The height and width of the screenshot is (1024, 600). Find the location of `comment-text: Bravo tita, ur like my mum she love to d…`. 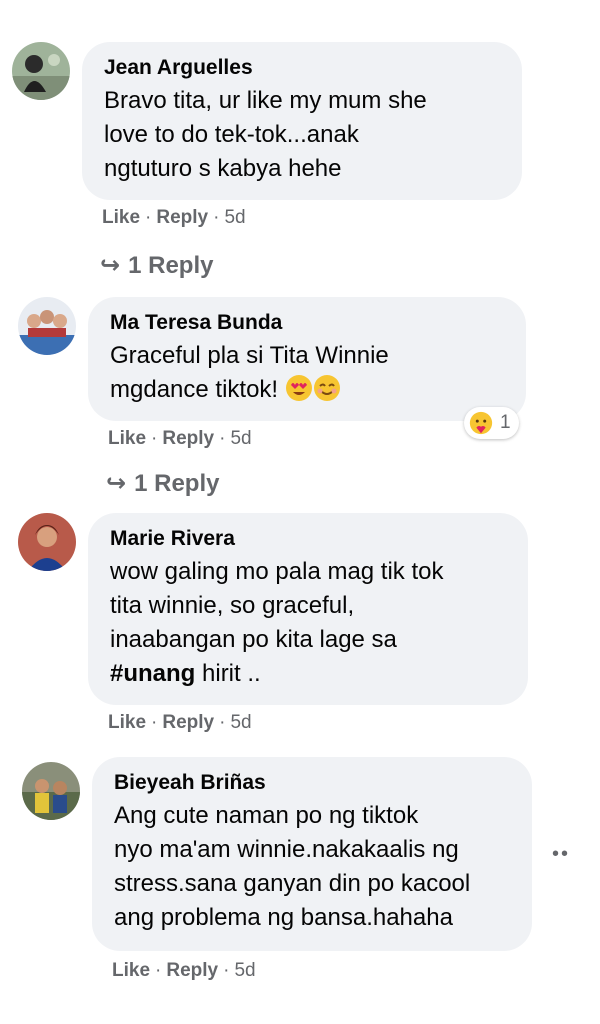

comment-text: Bravo tita, ur like my mum she love to d… is located at coordinates (265, 134).